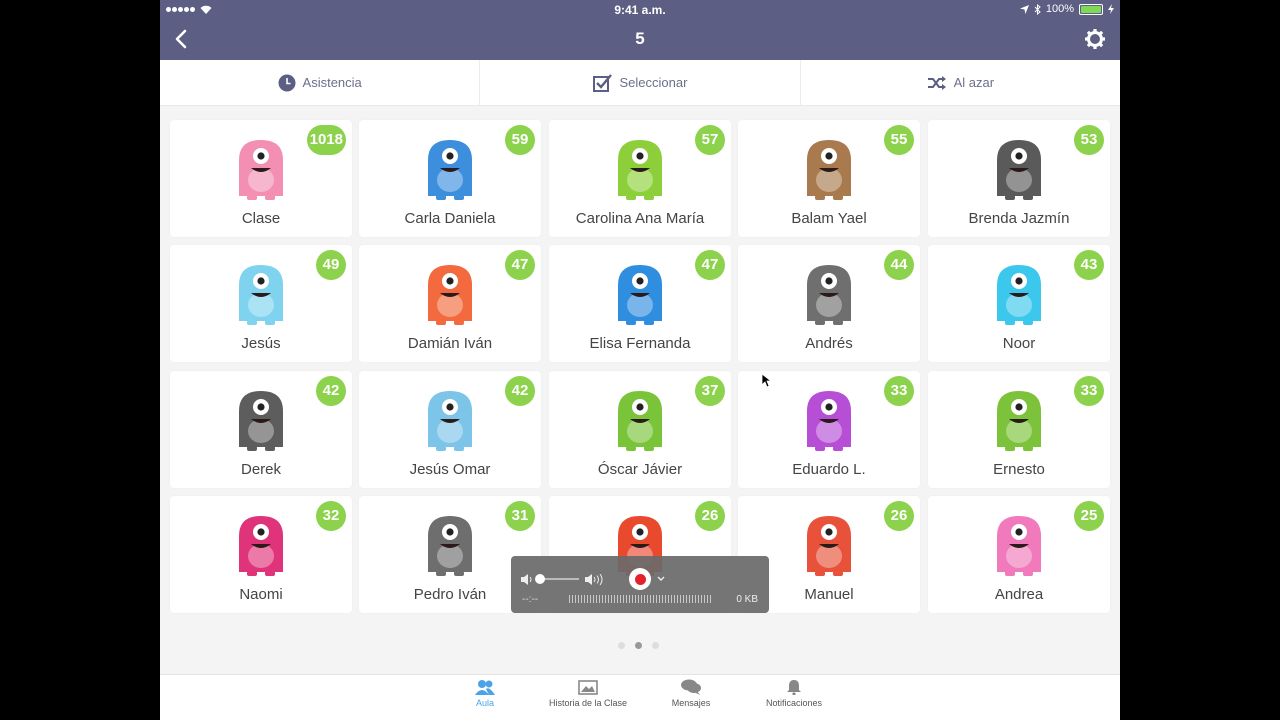 The image size is (1280, 720). I want to click on points-badge: 53, so click(1089, 140).